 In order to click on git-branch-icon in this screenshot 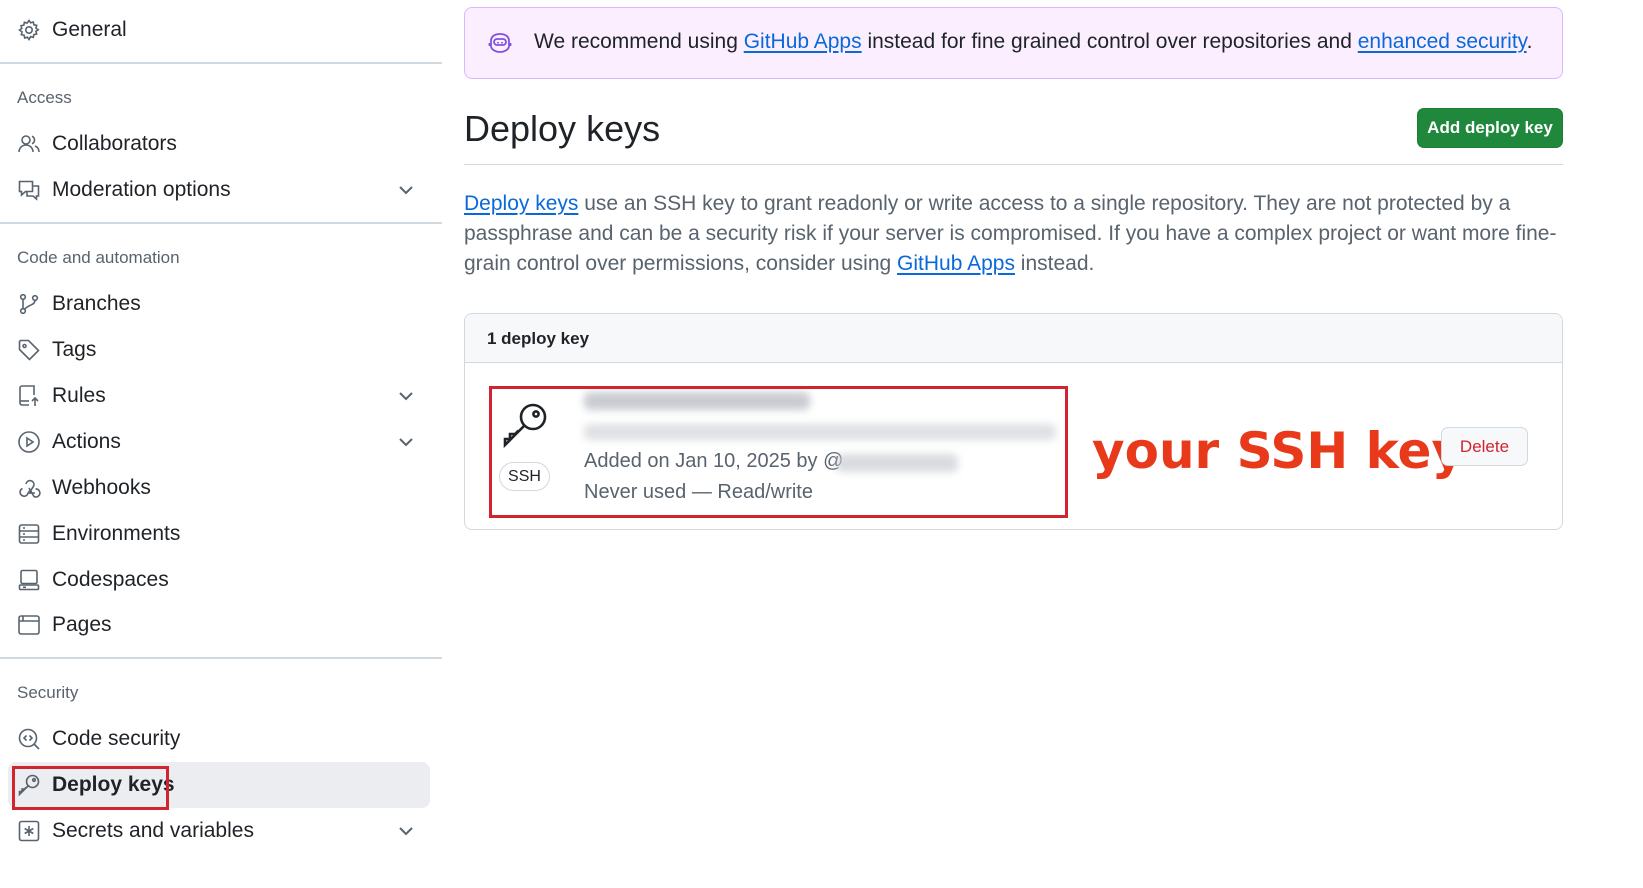, I will do `click(29, 304)`.